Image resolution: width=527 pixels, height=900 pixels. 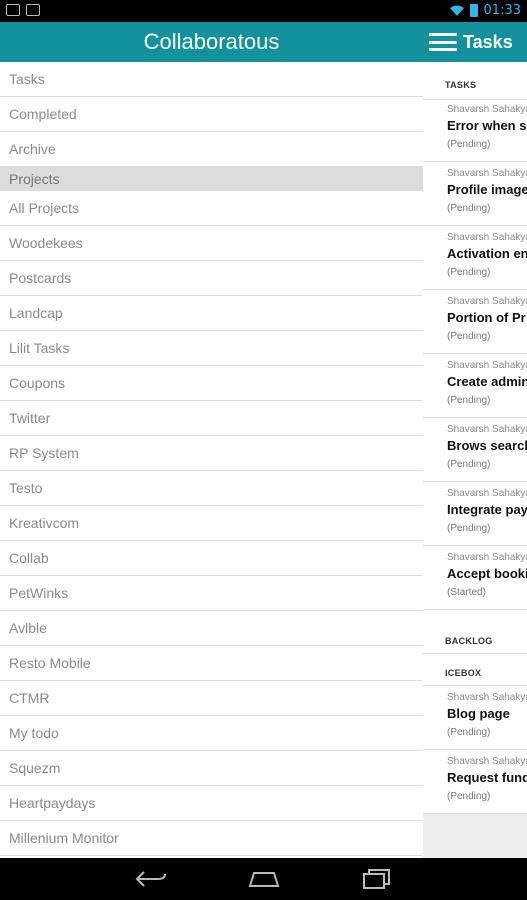 What do you see at coordinates (377, 879) in the screenshot?
I see `recents-icon` at bounding box center [377, 879].